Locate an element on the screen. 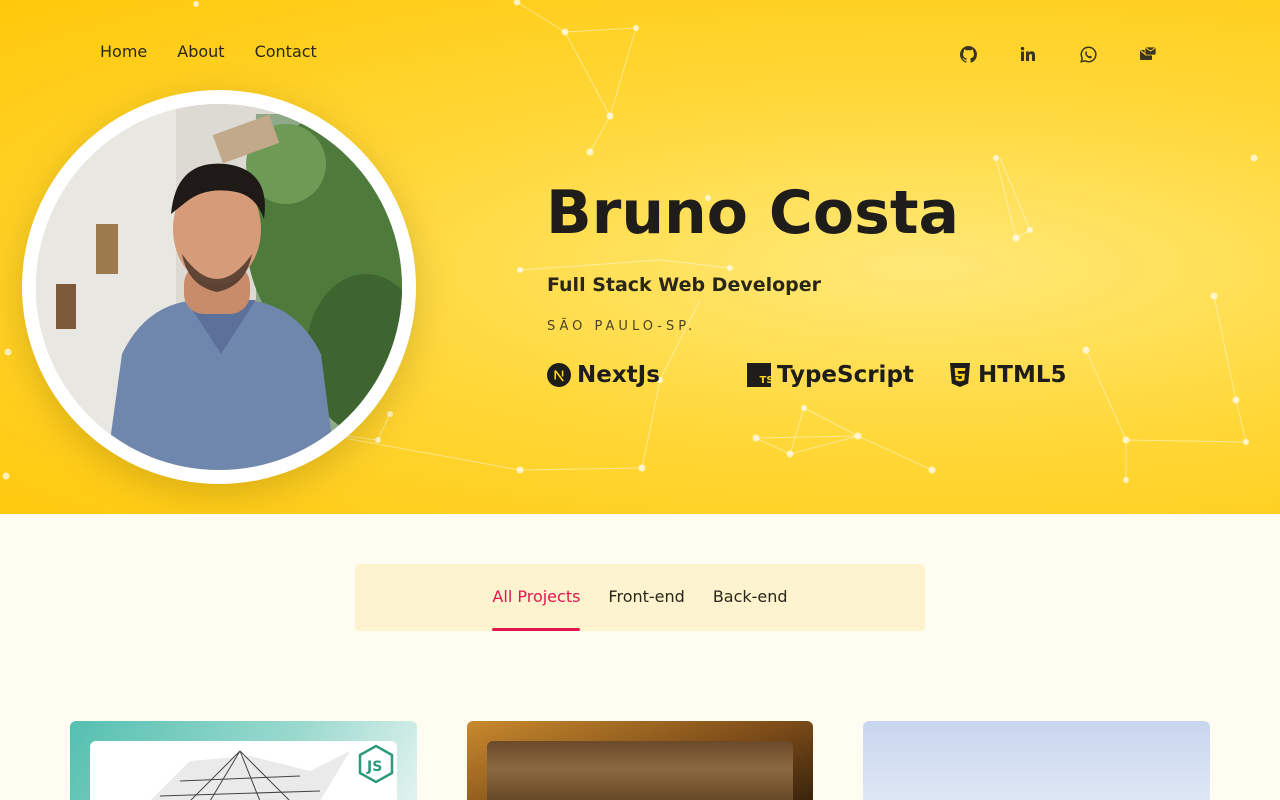 Image resolution: width=1280 pixels, height=800 pixels. profile-name: Bruno Costa is located at coordinates (752, 213).